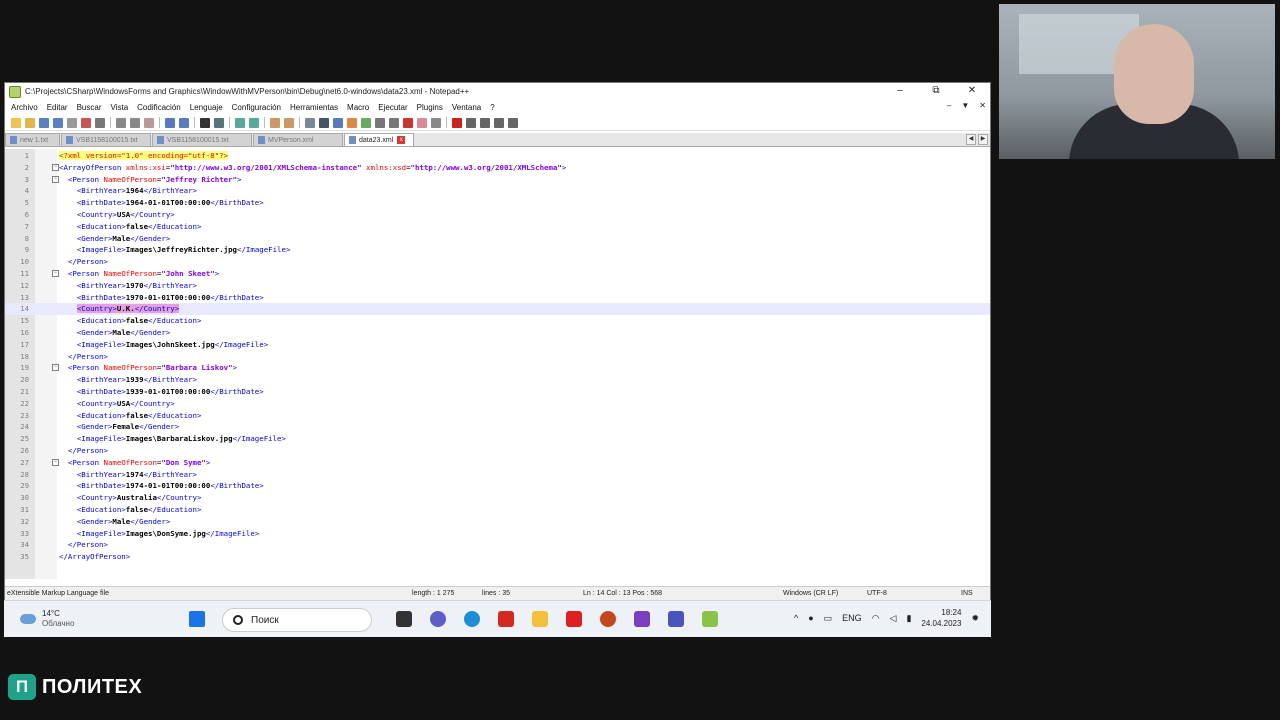 The image size is (1280, 720). Describe the element at coordinates (877, 593) in the screenshot. I see `status-encoding: UTF-8` at that location.